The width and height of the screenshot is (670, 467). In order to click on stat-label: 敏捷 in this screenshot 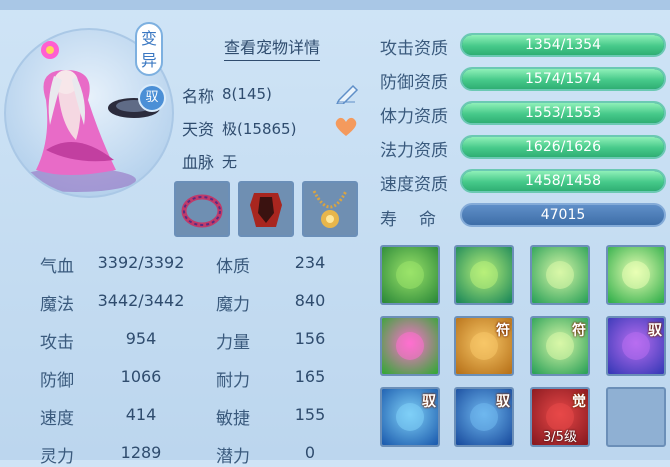, I will do `click(233, 419)`.